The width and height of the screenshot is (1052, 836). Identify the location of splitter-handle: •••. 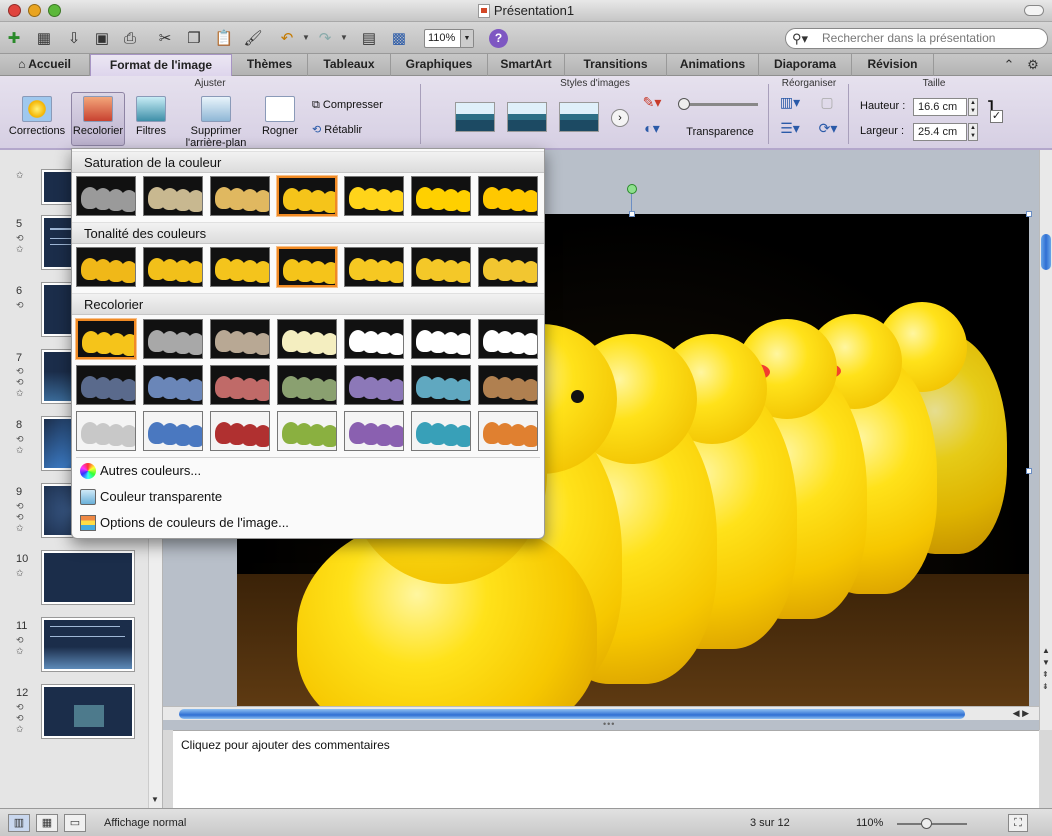
(609, 724).